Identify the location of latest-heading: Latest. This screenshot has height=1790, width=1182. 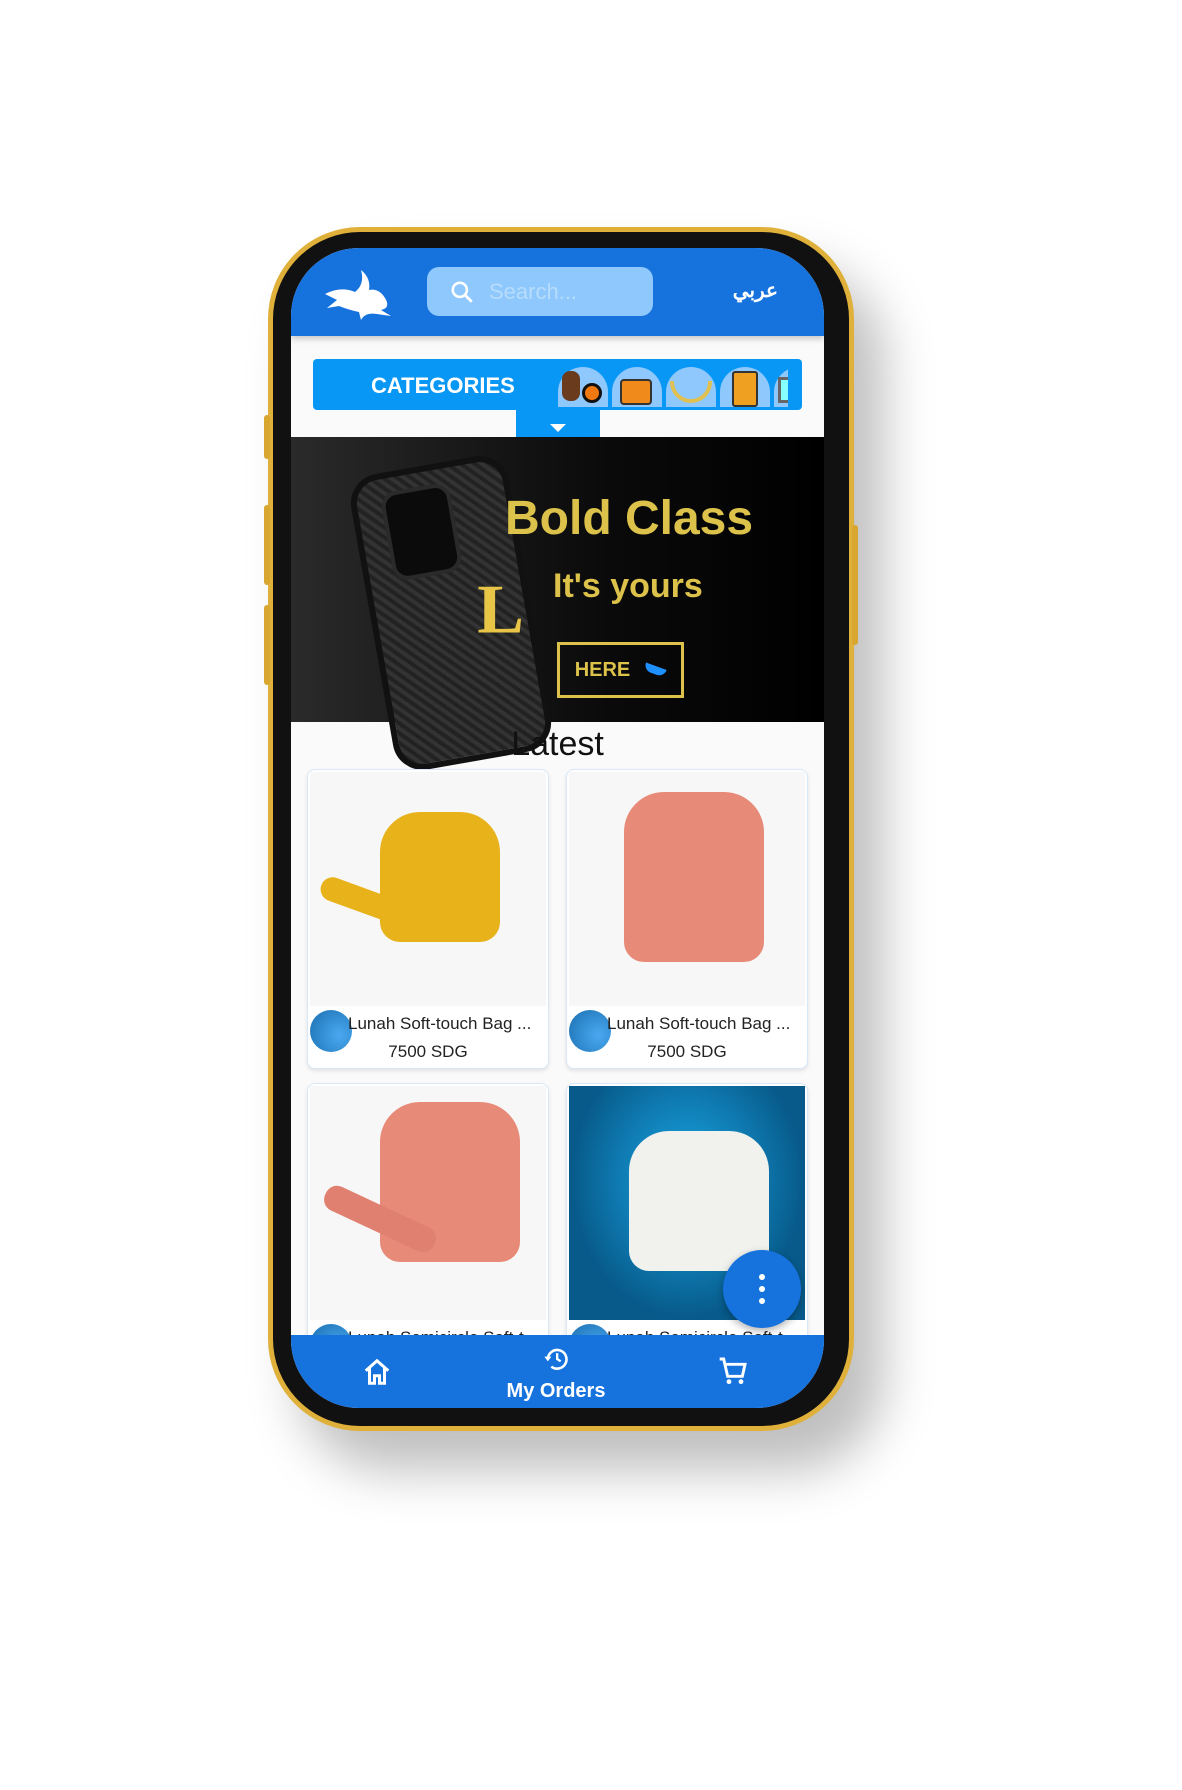
(557, 744).